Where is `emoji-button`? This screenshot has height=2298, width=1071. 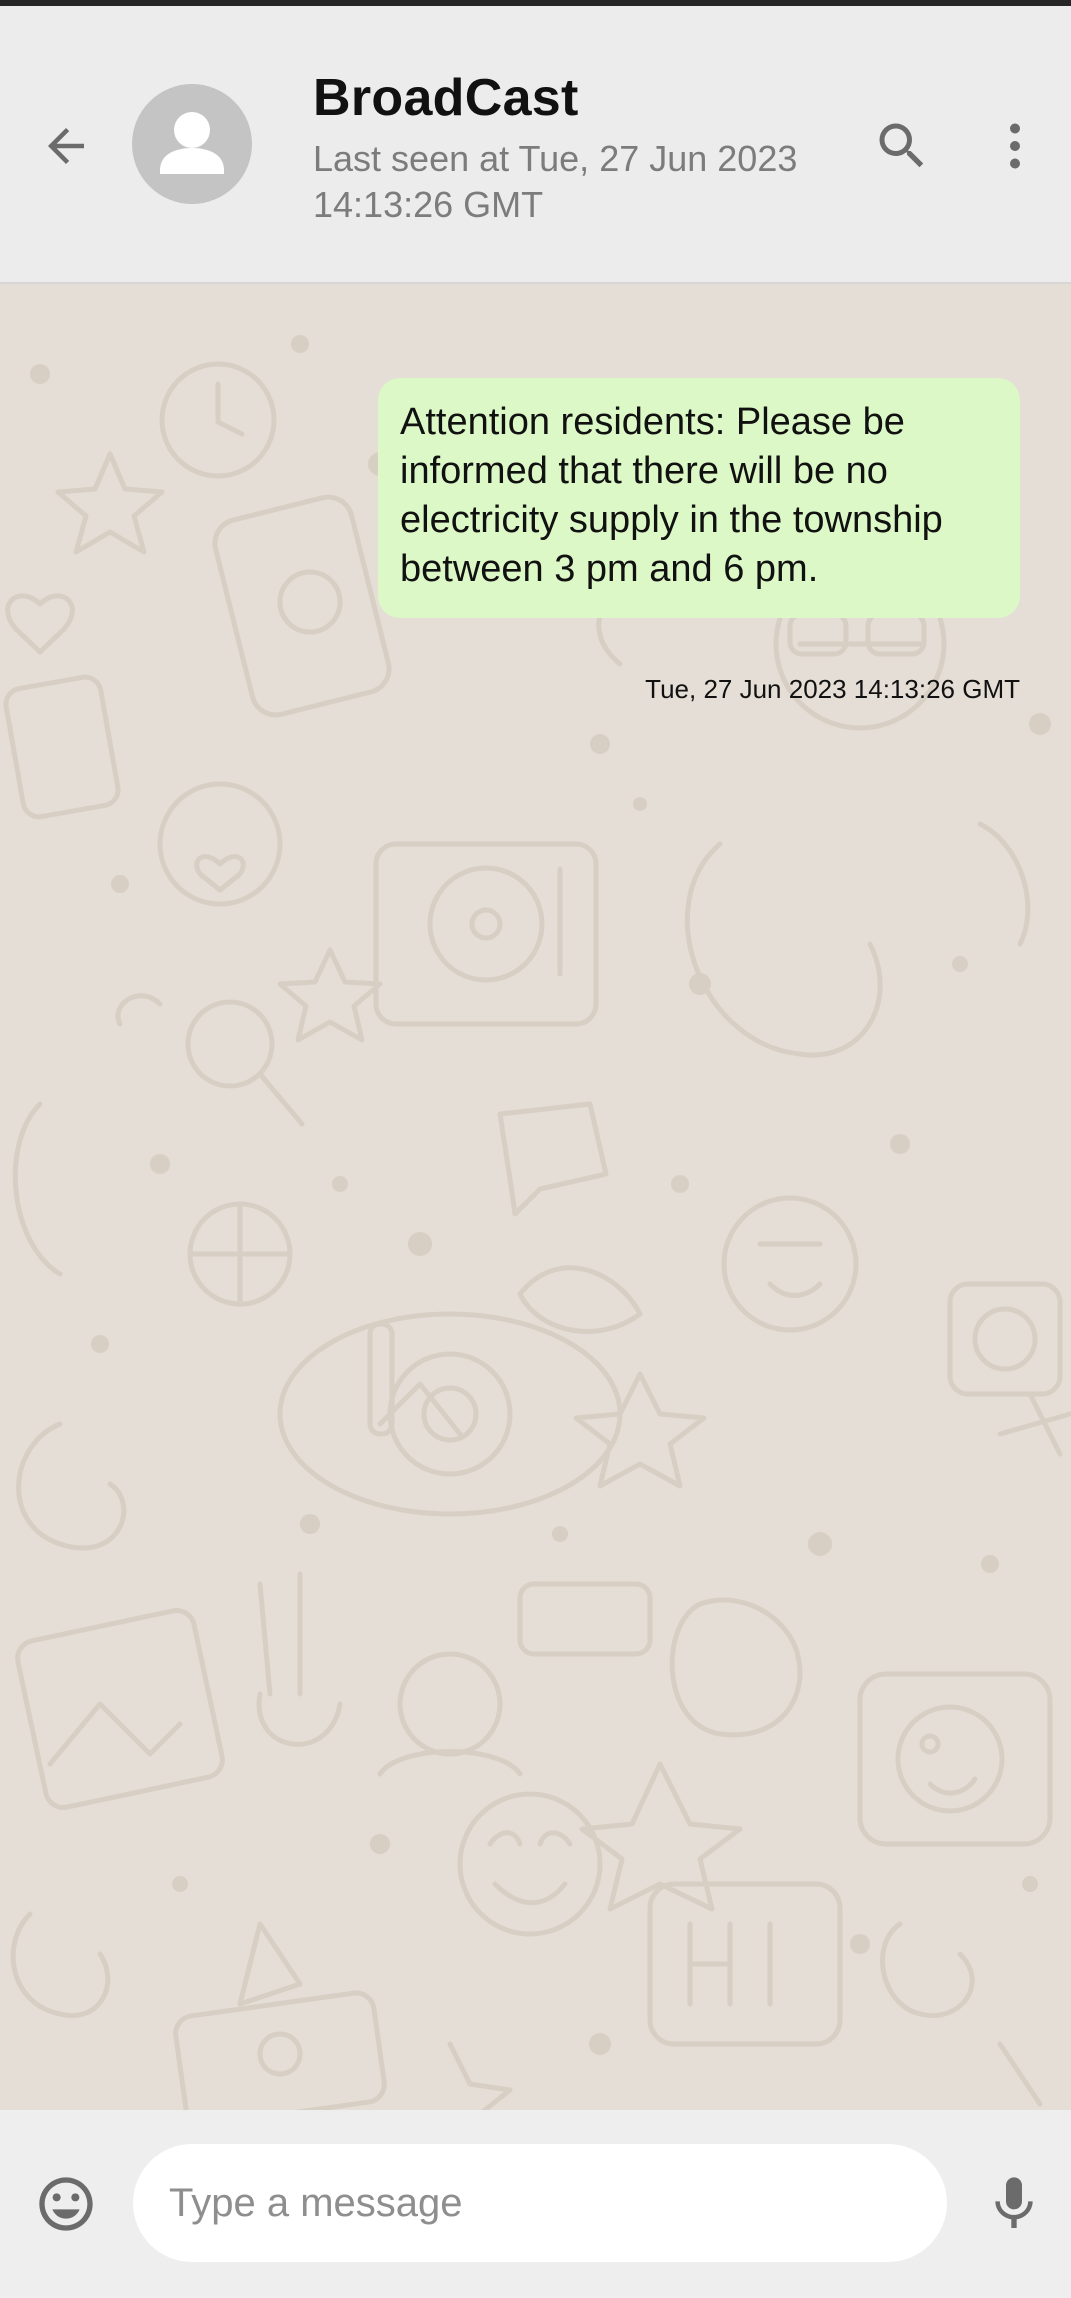
emoji-button is located at coordinates (66, 2204).